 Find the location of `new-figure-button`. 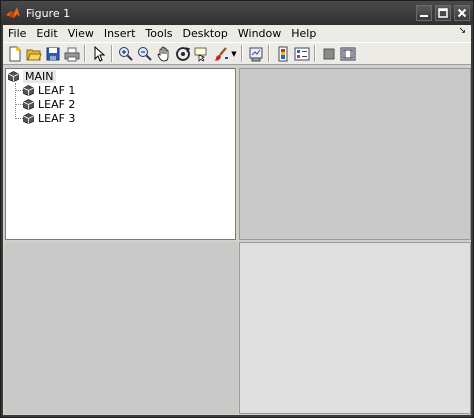

new-figure-button is located at coordinates (14, 53).